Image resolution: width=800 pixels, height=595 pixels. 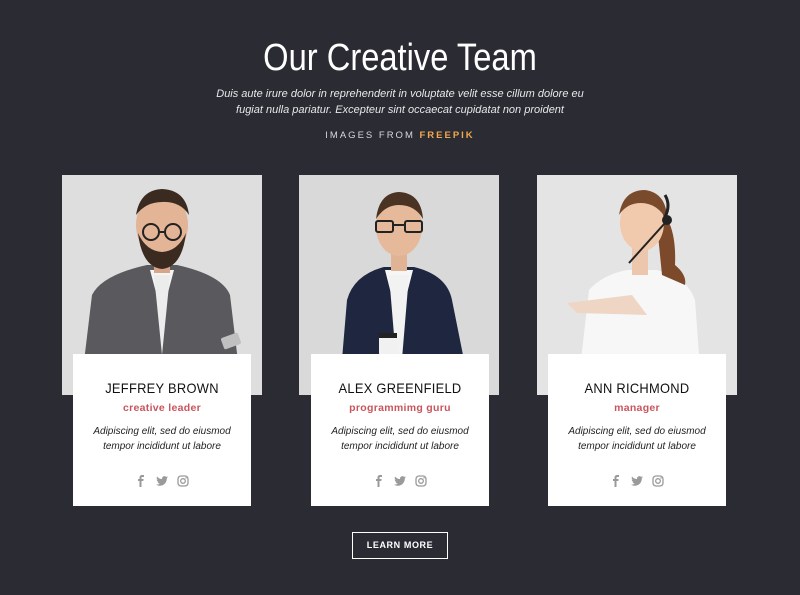 I want to click on member-name: ANN RICHMOND, so click(x=637, y=388).